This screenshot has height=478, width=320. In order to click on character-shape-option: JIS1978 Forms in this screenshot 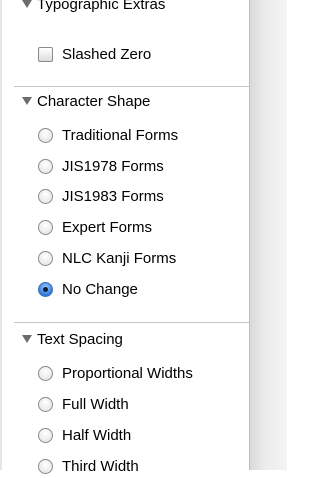, I will do `click(101, 167)`.